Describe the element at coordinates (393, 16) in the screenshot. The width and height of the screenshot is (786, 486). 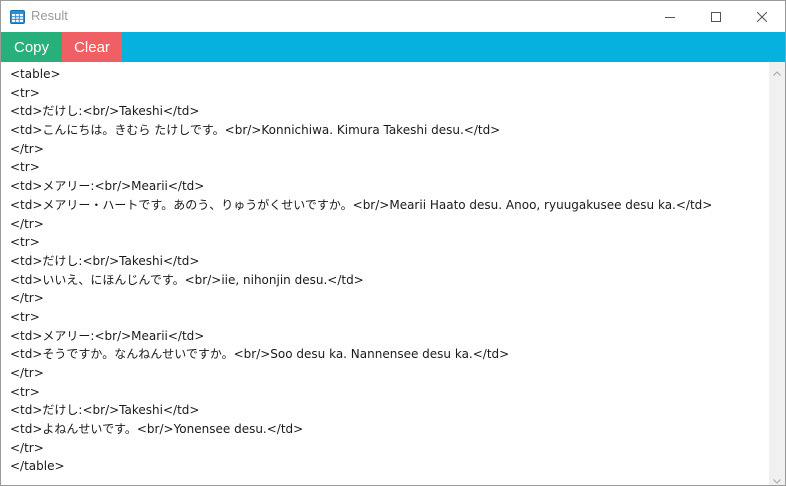
I see `title-bar: Result` at that location.